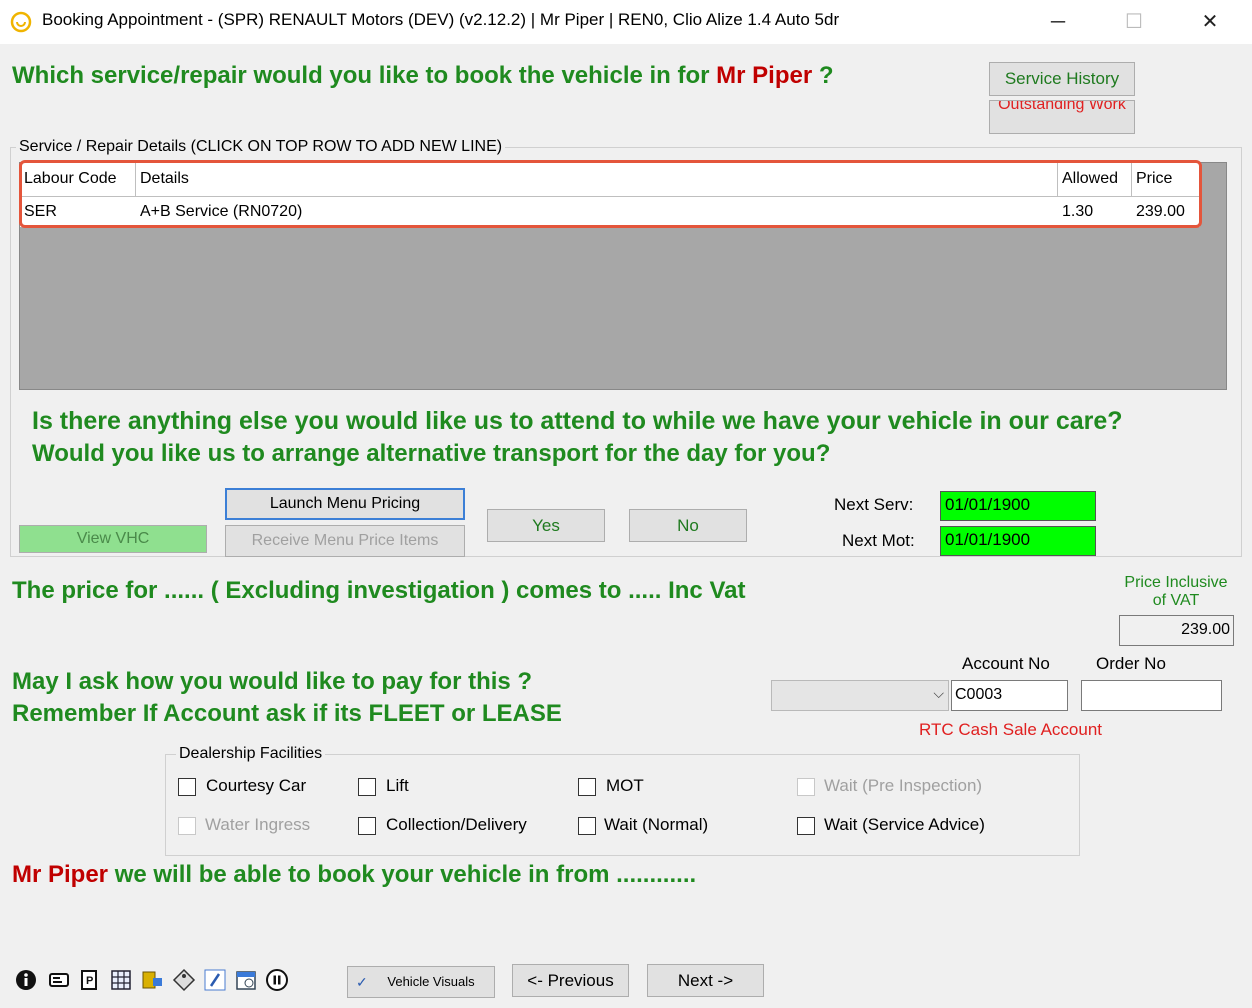 This screenshot has height=1008, width=1252. Describe the element at coordinates (1176, 600) in the screenshot. I see `price-inc-vat-label-line2: of VAT` at that location.